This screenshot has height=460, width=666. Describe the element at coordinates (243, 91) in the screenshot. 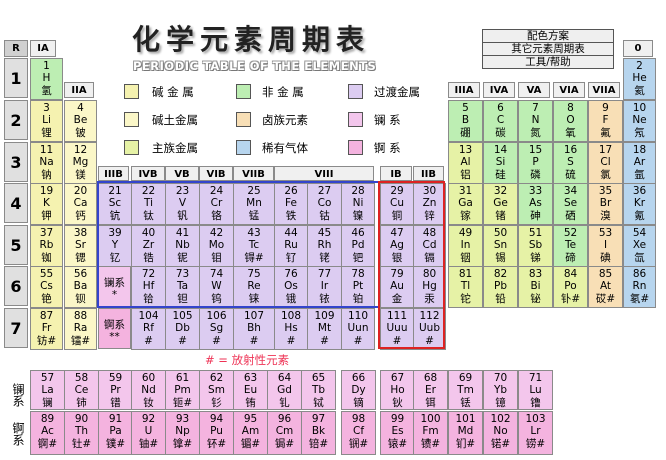

I see `legend-swatch-nonmetal` at that location.